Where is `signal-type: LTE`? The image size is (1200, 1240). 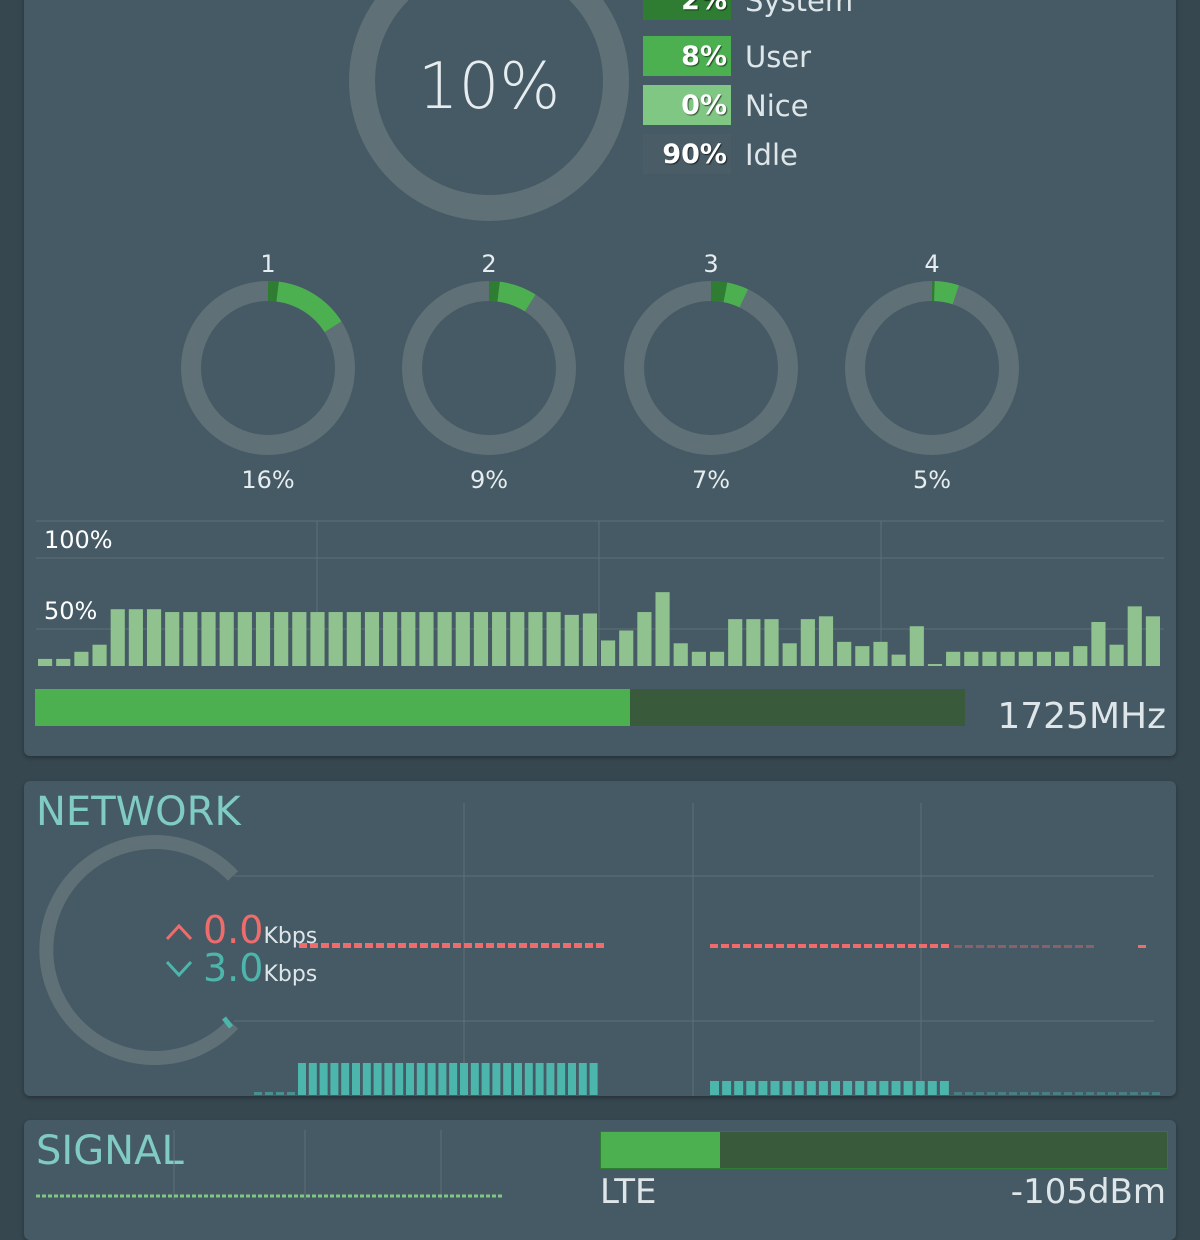 signal-type: LTE is located at coordinates (628, 1192).